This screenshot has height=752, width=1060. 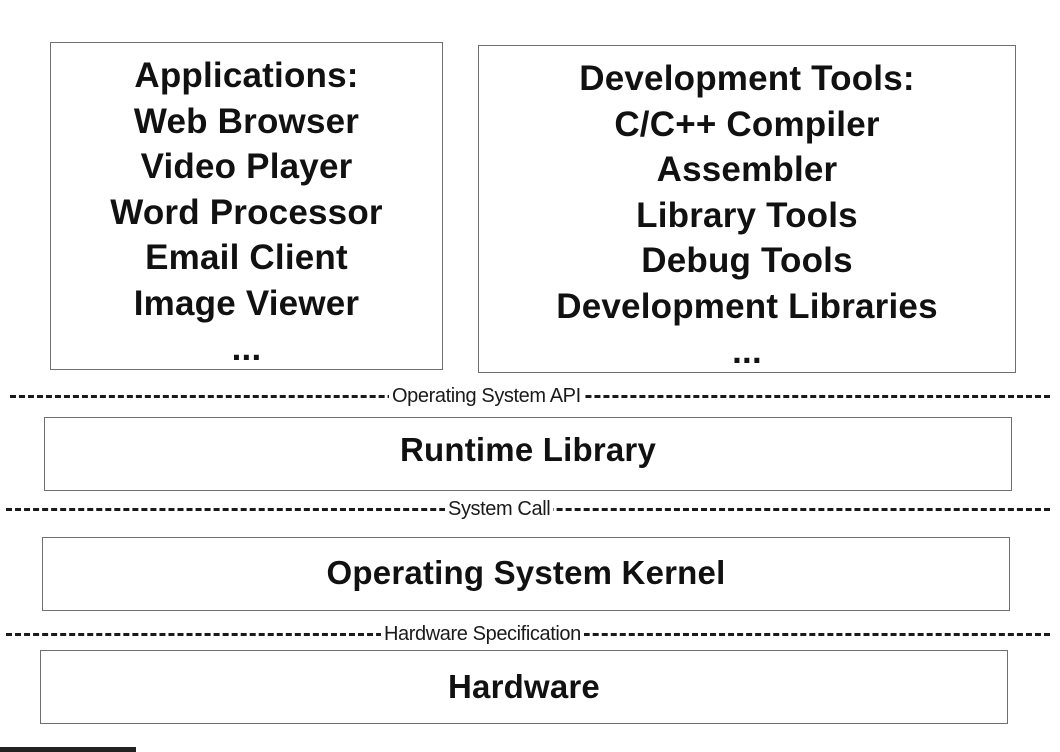 What do you see at coordinates (246, 212) in the screenshot?
I see `application-item: Word Processor` at bounding box center [246, 212].